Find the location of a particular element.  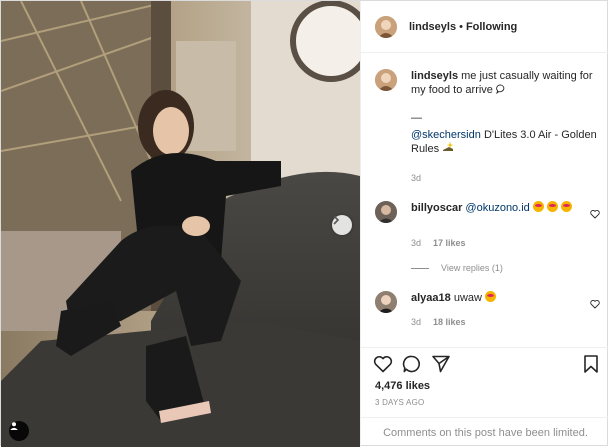

comment-mention: @okuzono.id is located at coordinates (497, 208).